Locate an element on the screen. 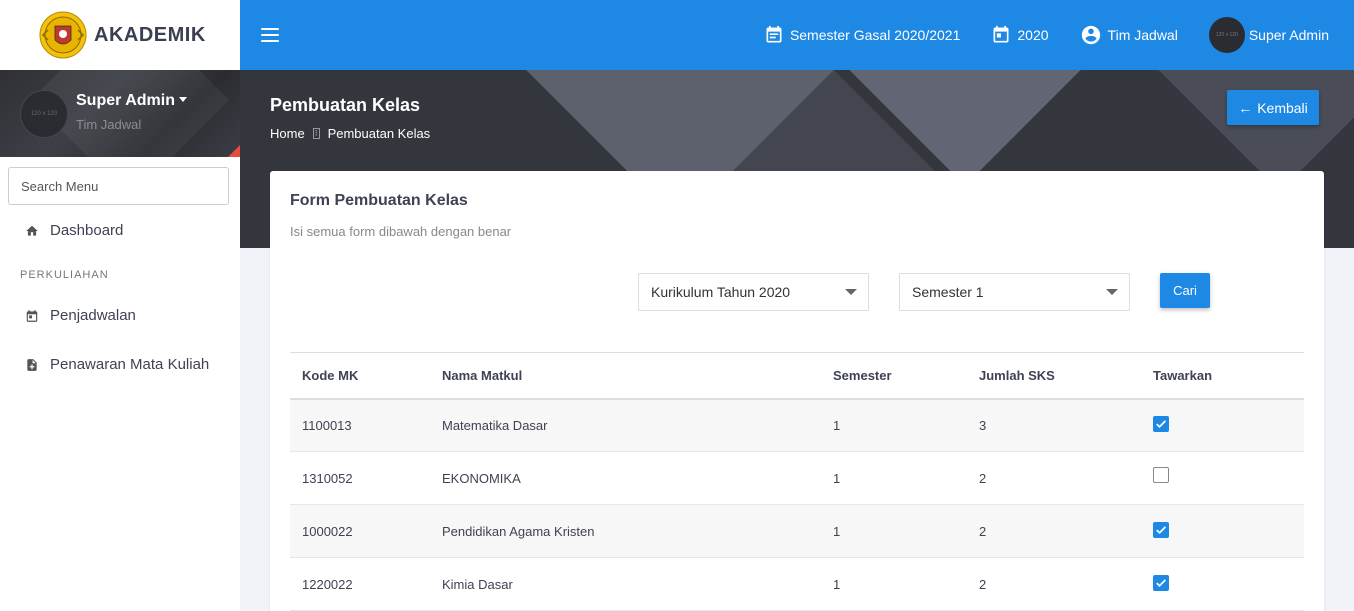 The width and height of the screenshot is (1354, 611). cell-nama: Kimia Dasar is located at coordinates (625, 584).